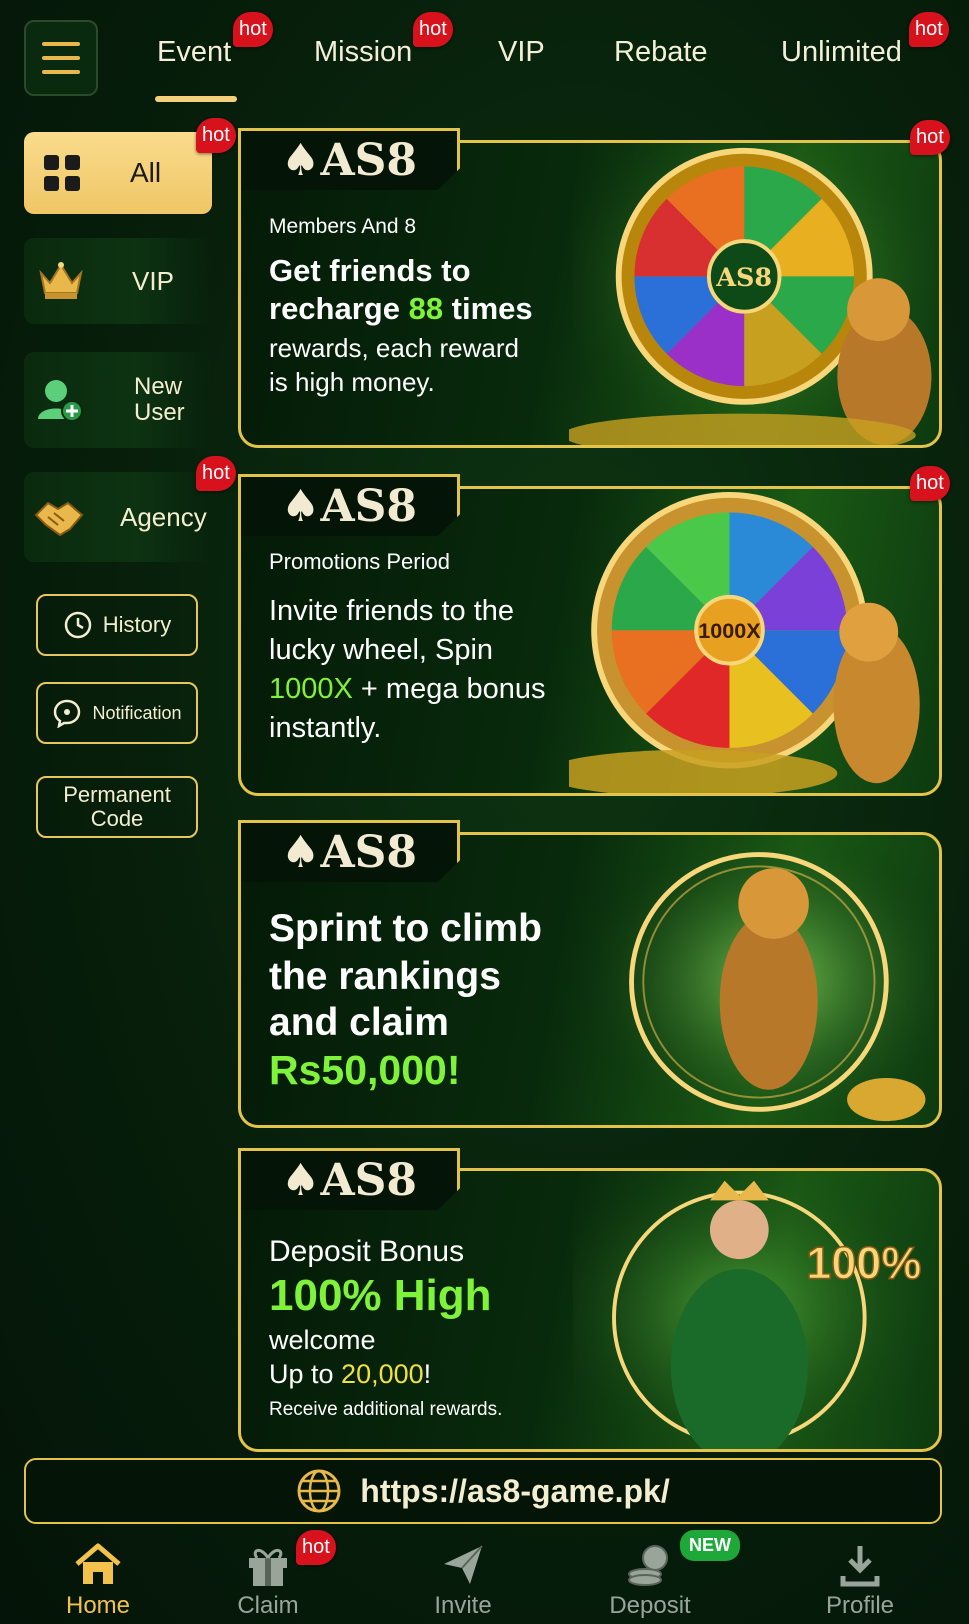 The image size is (969, 1624). I want to click on menu-button, so click(61, 58).